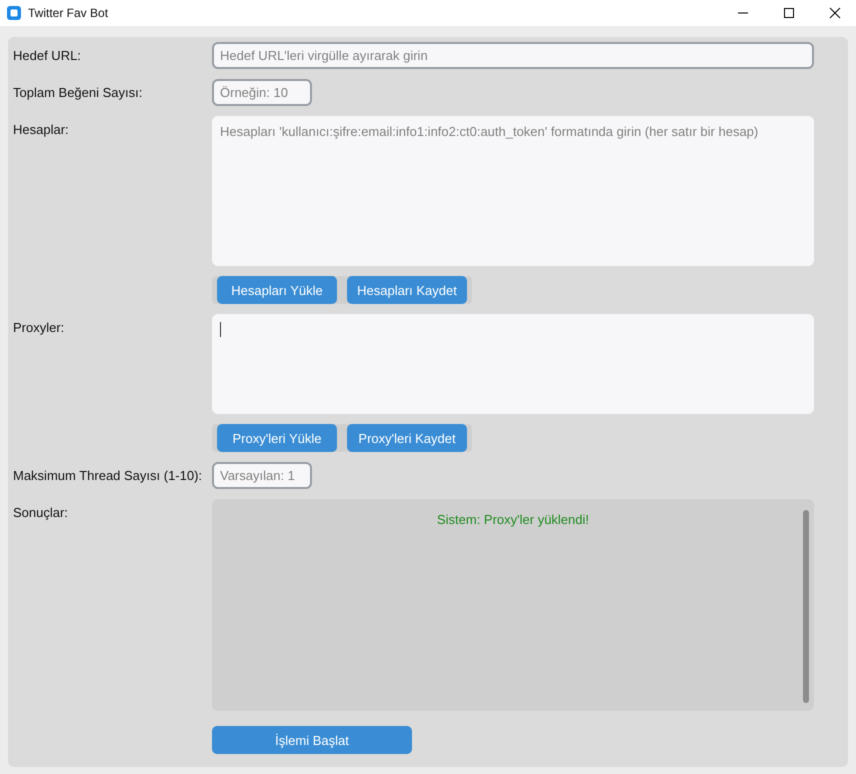 This screenshot has width=856, height=774. Describe the element at coordinates (806, 606) in the screenshot. I see `scrollbar` at that location.